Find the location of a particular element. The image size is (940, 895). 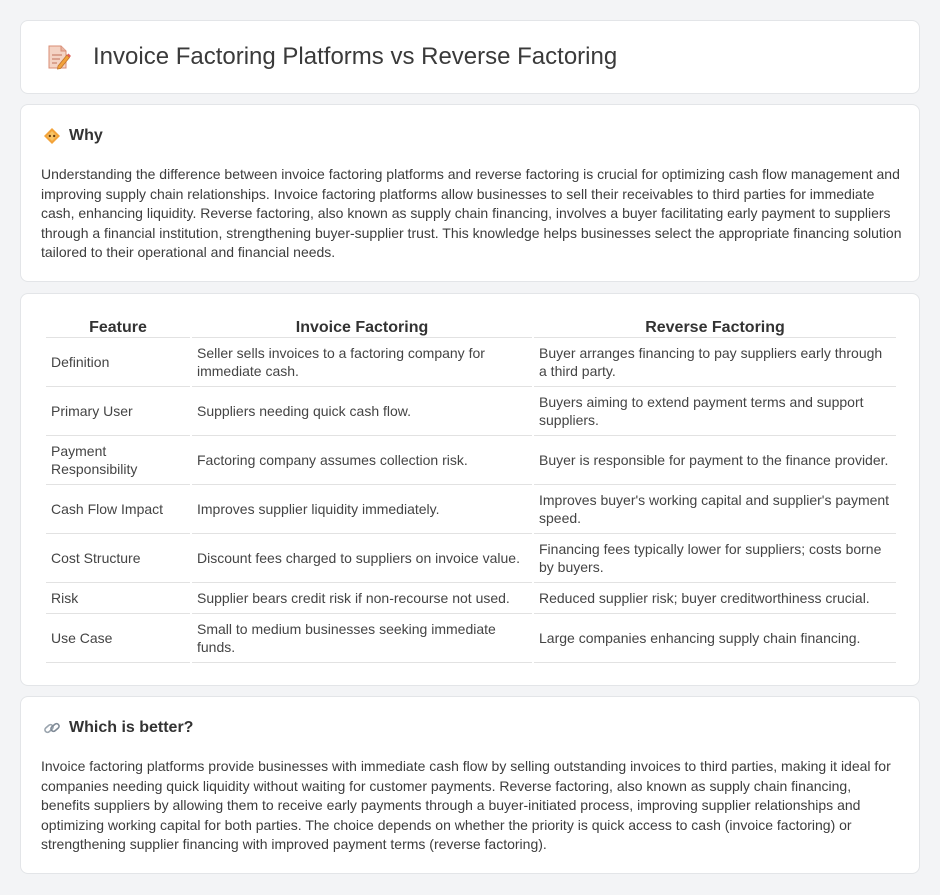

feature-cell: Payment Responsibility is located at coordinates (118, 460).